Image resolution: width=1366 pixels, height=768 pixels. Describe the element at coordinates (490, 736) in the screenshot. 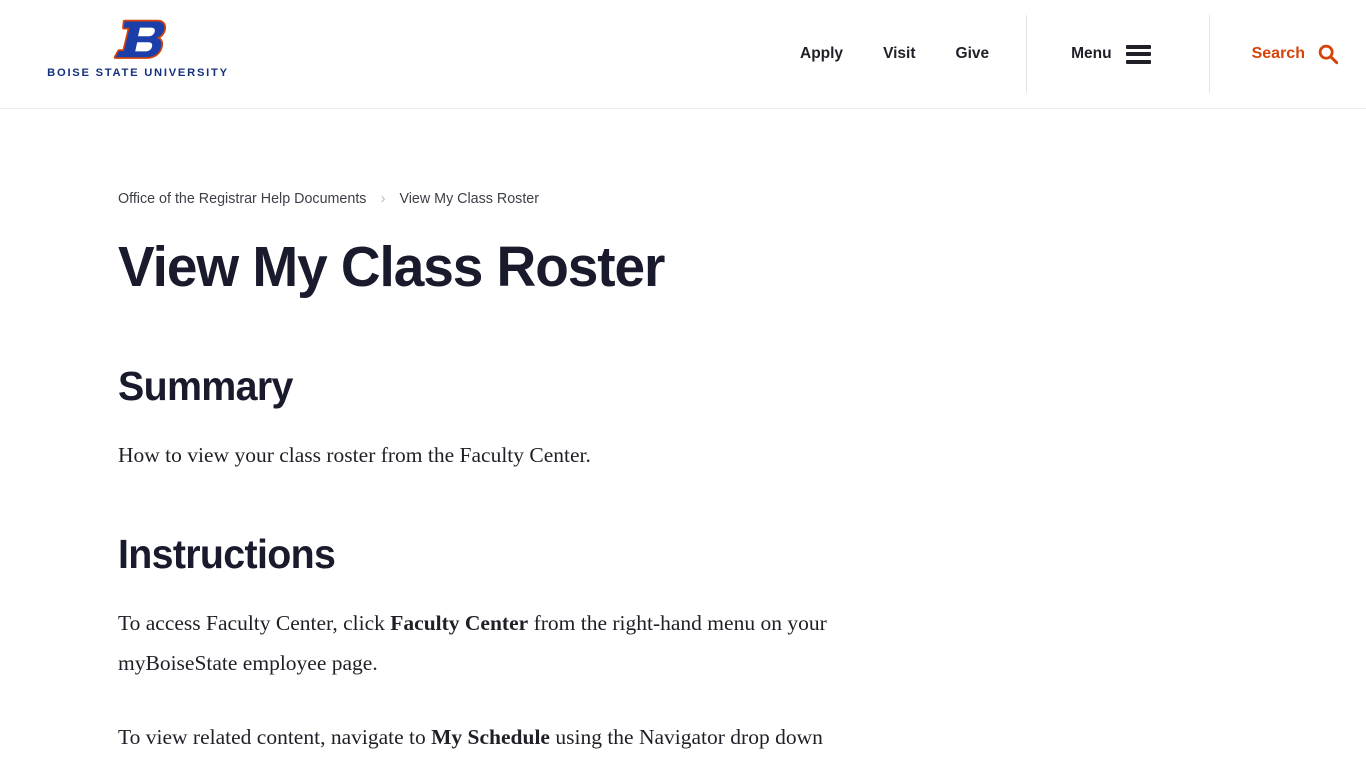

I see `emphasis-text: My Schedule` at that location.